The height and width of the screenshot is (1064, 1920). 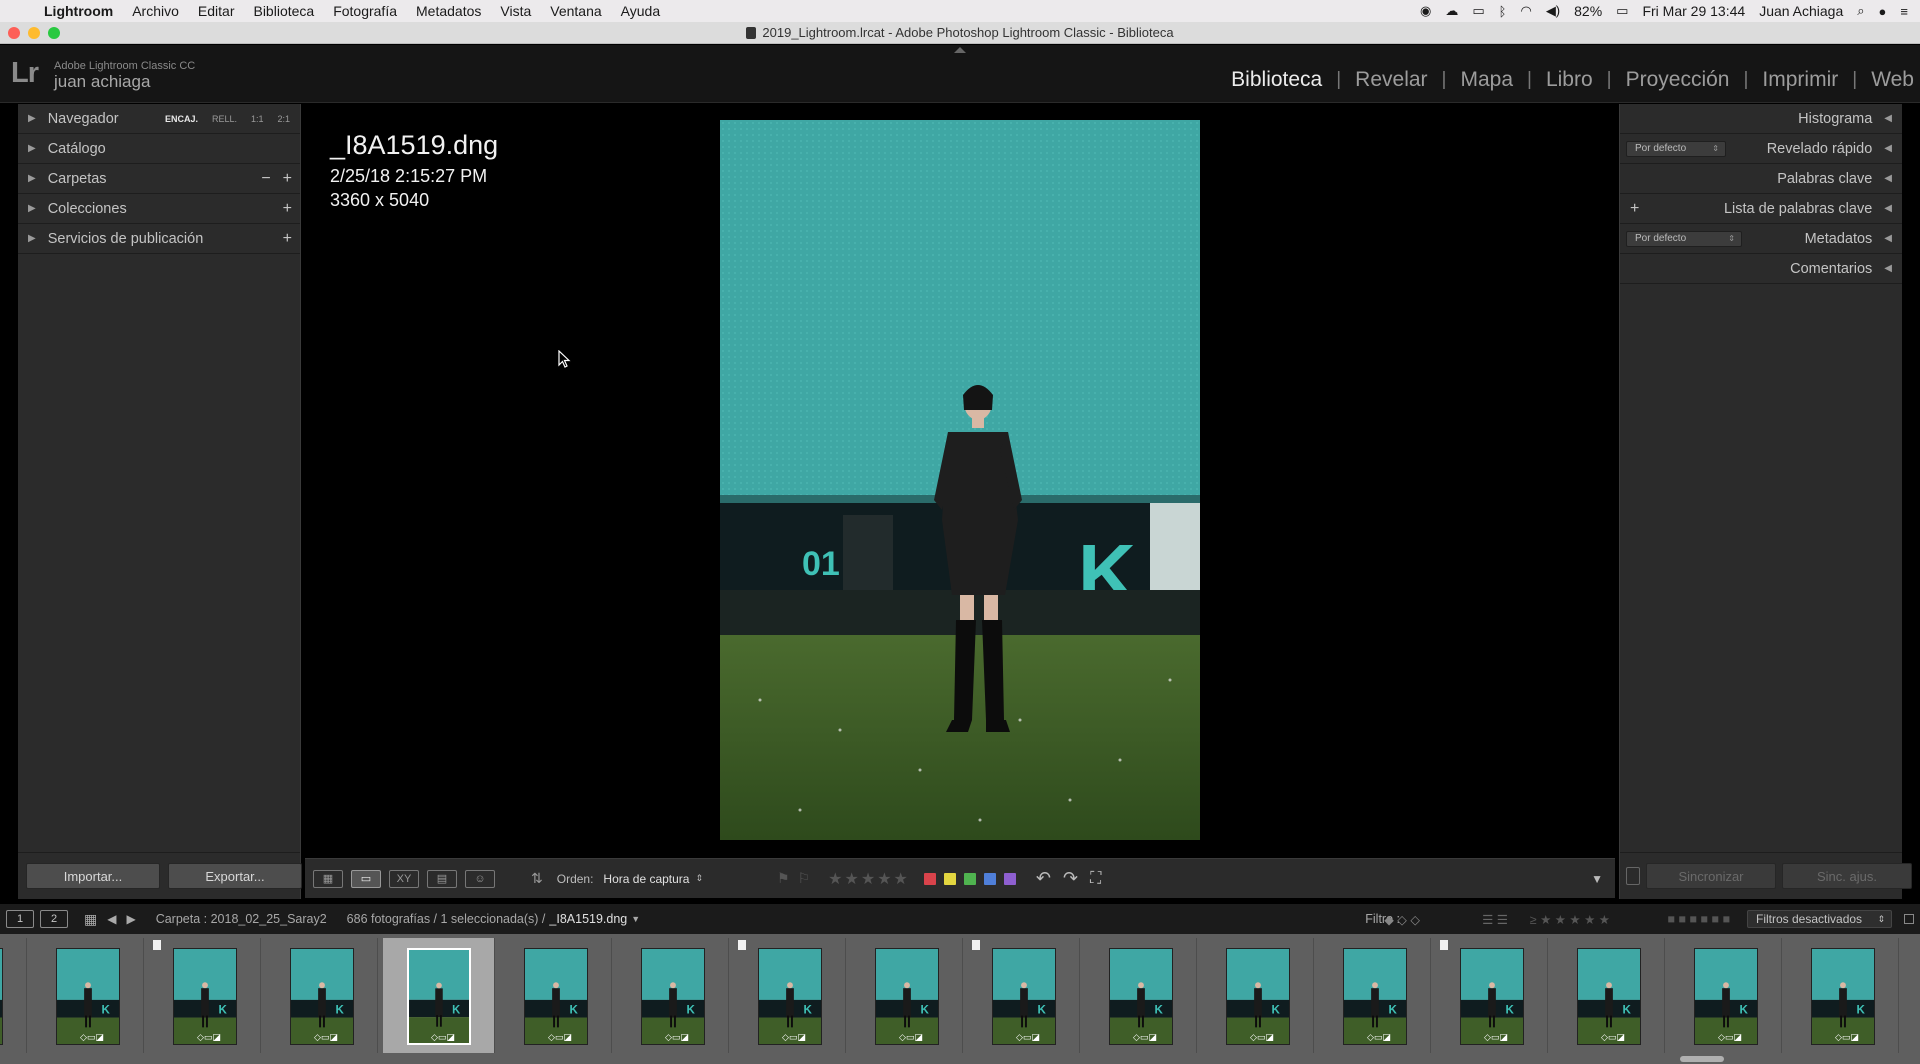 What do you see at coordinates (929, 878) in the screenshot?
I see `color-label-red` at bounding box center [929, 878].